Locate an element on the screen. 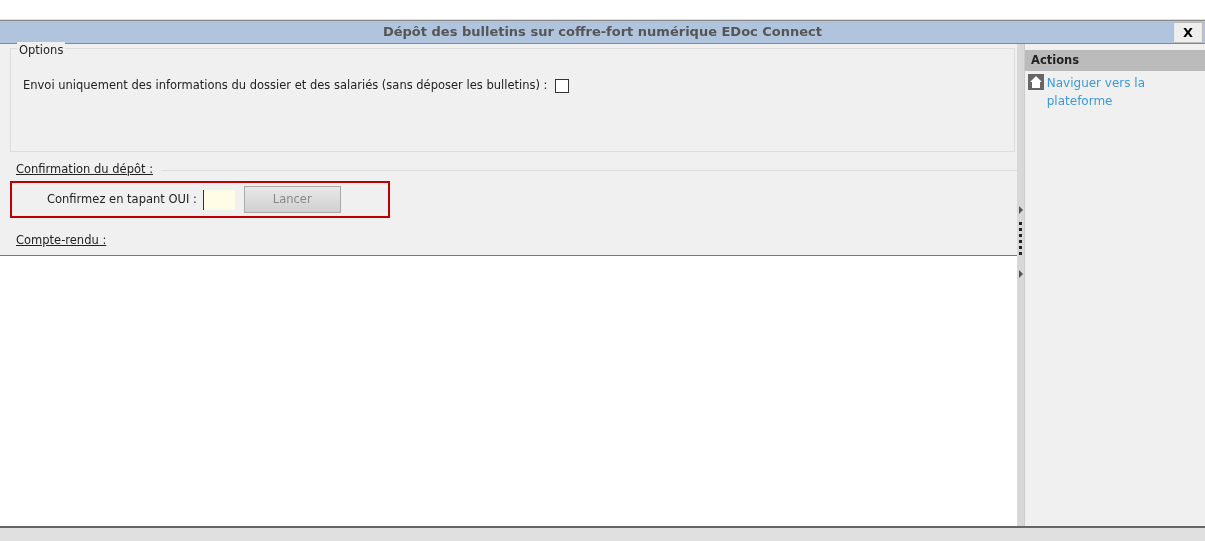  section-heading: Confirmation du dépôt : is located at coordinates (89, 170).